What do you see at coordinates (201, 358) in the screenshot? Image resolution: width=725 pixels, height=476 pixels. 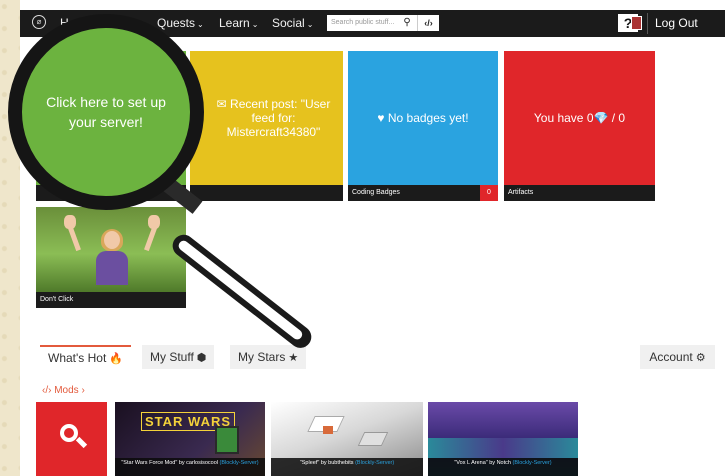 I see `cube-icon: ⬢` at bounding box center [201, 358].